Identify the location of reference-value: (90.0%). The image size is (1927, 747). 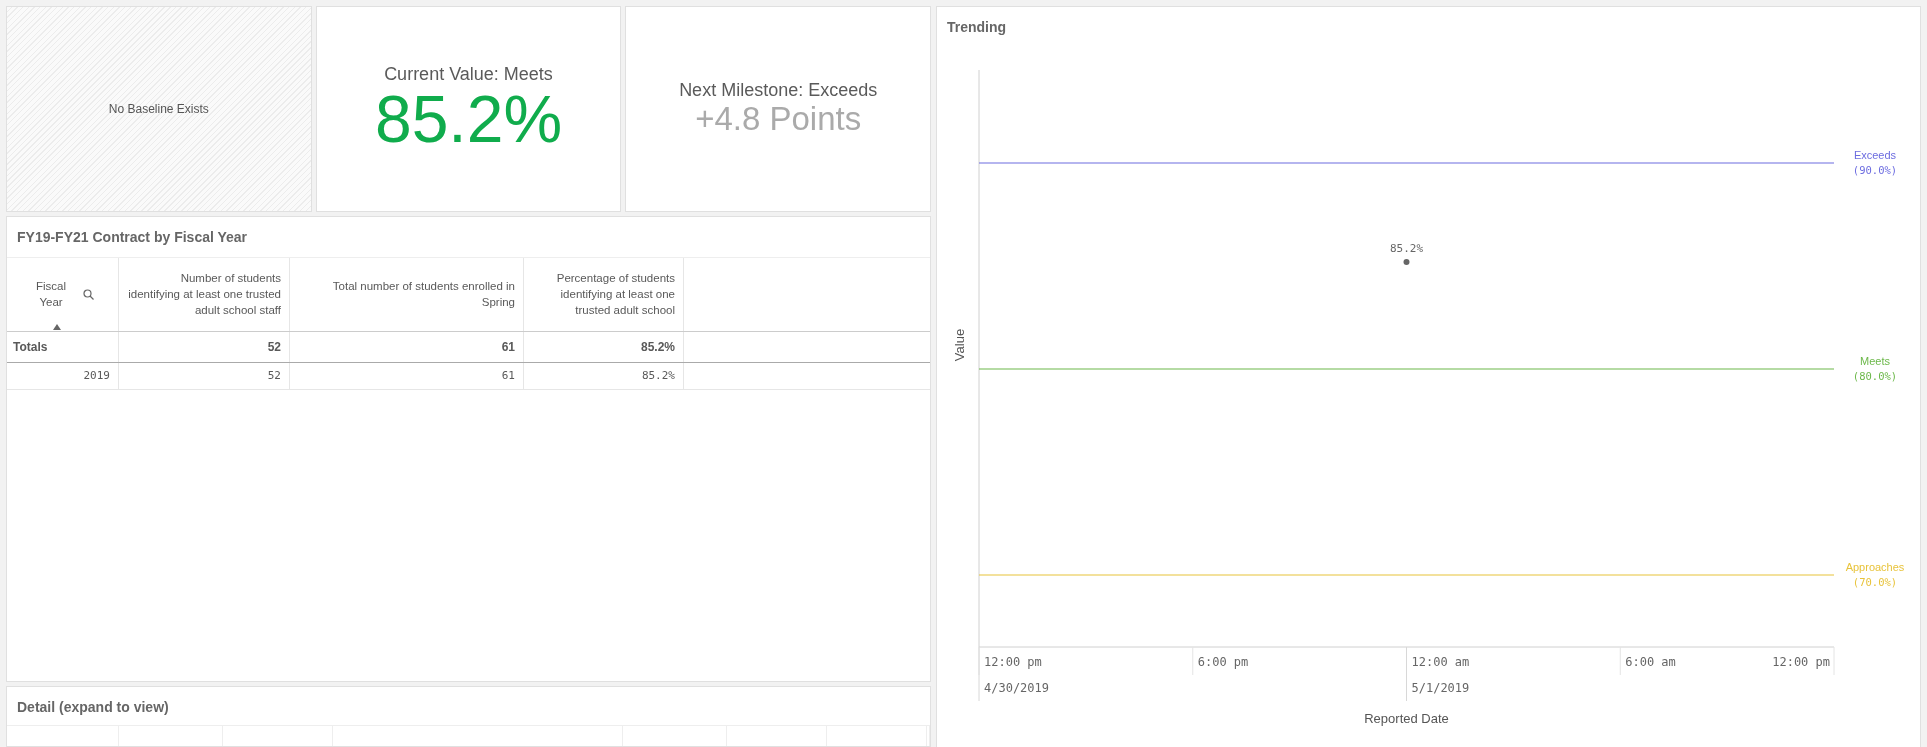
(1875, 170).